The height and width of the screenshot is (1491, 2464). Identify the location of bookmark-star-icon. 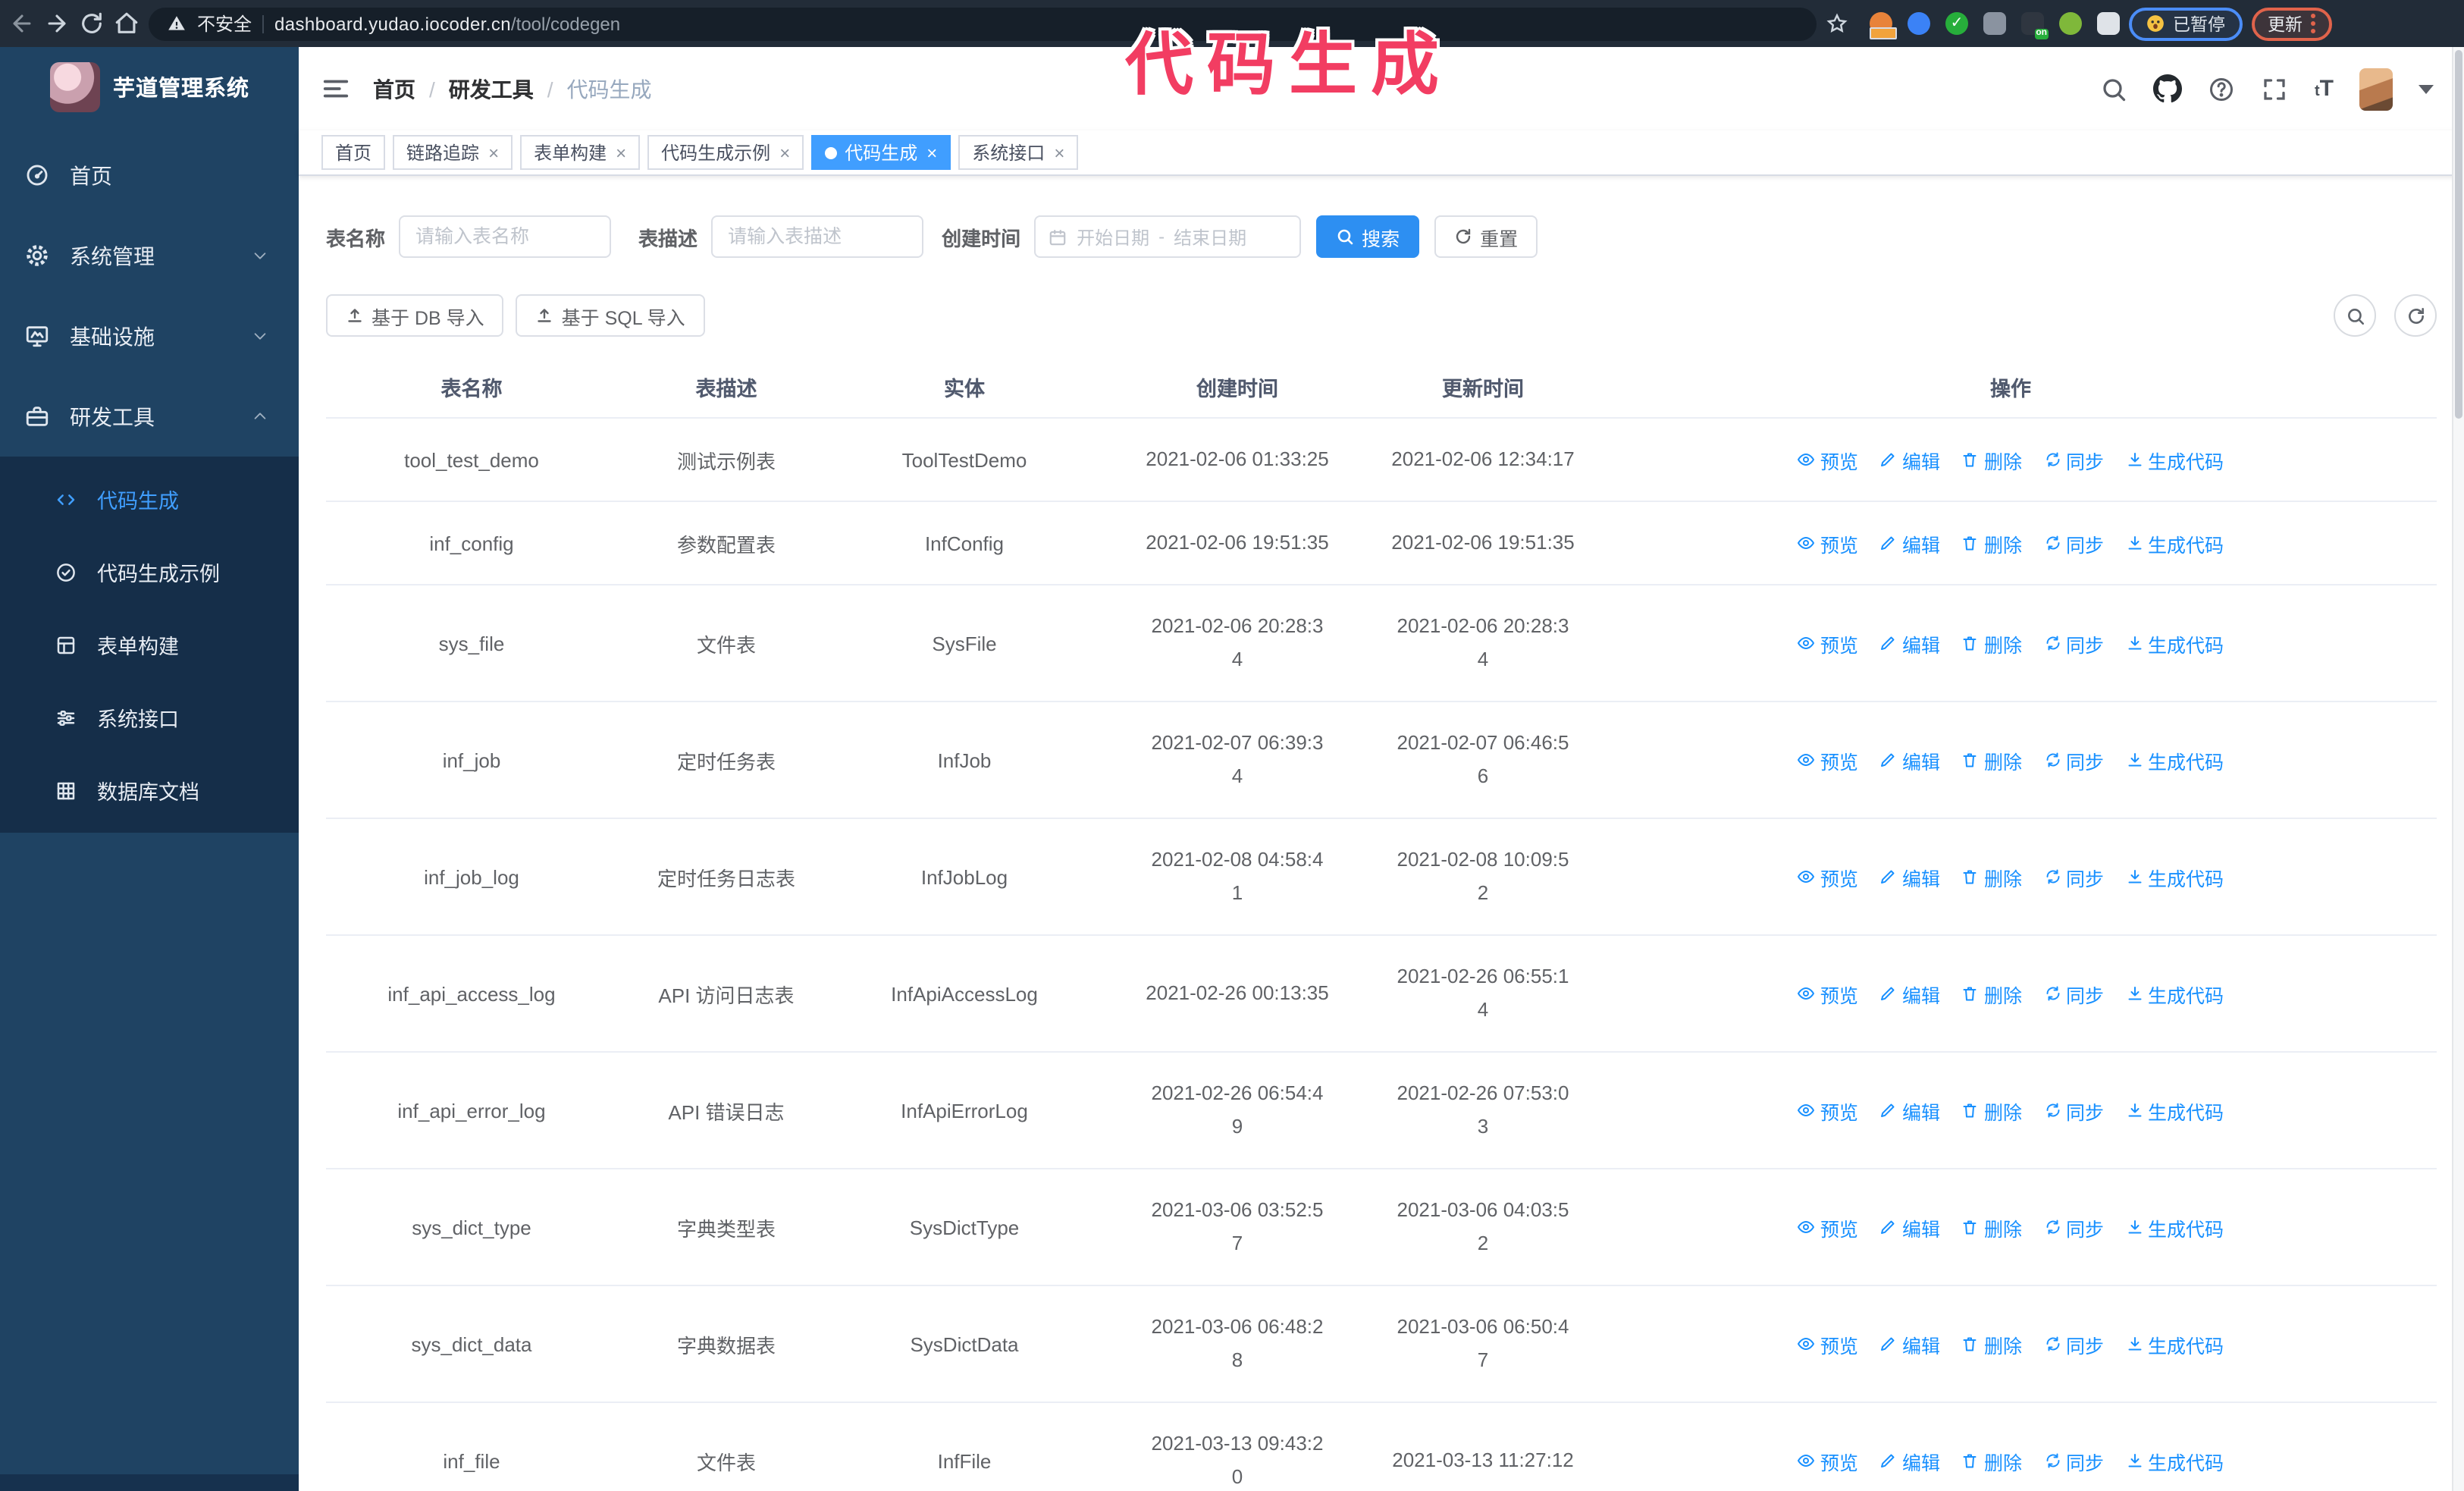
(1837, 23).